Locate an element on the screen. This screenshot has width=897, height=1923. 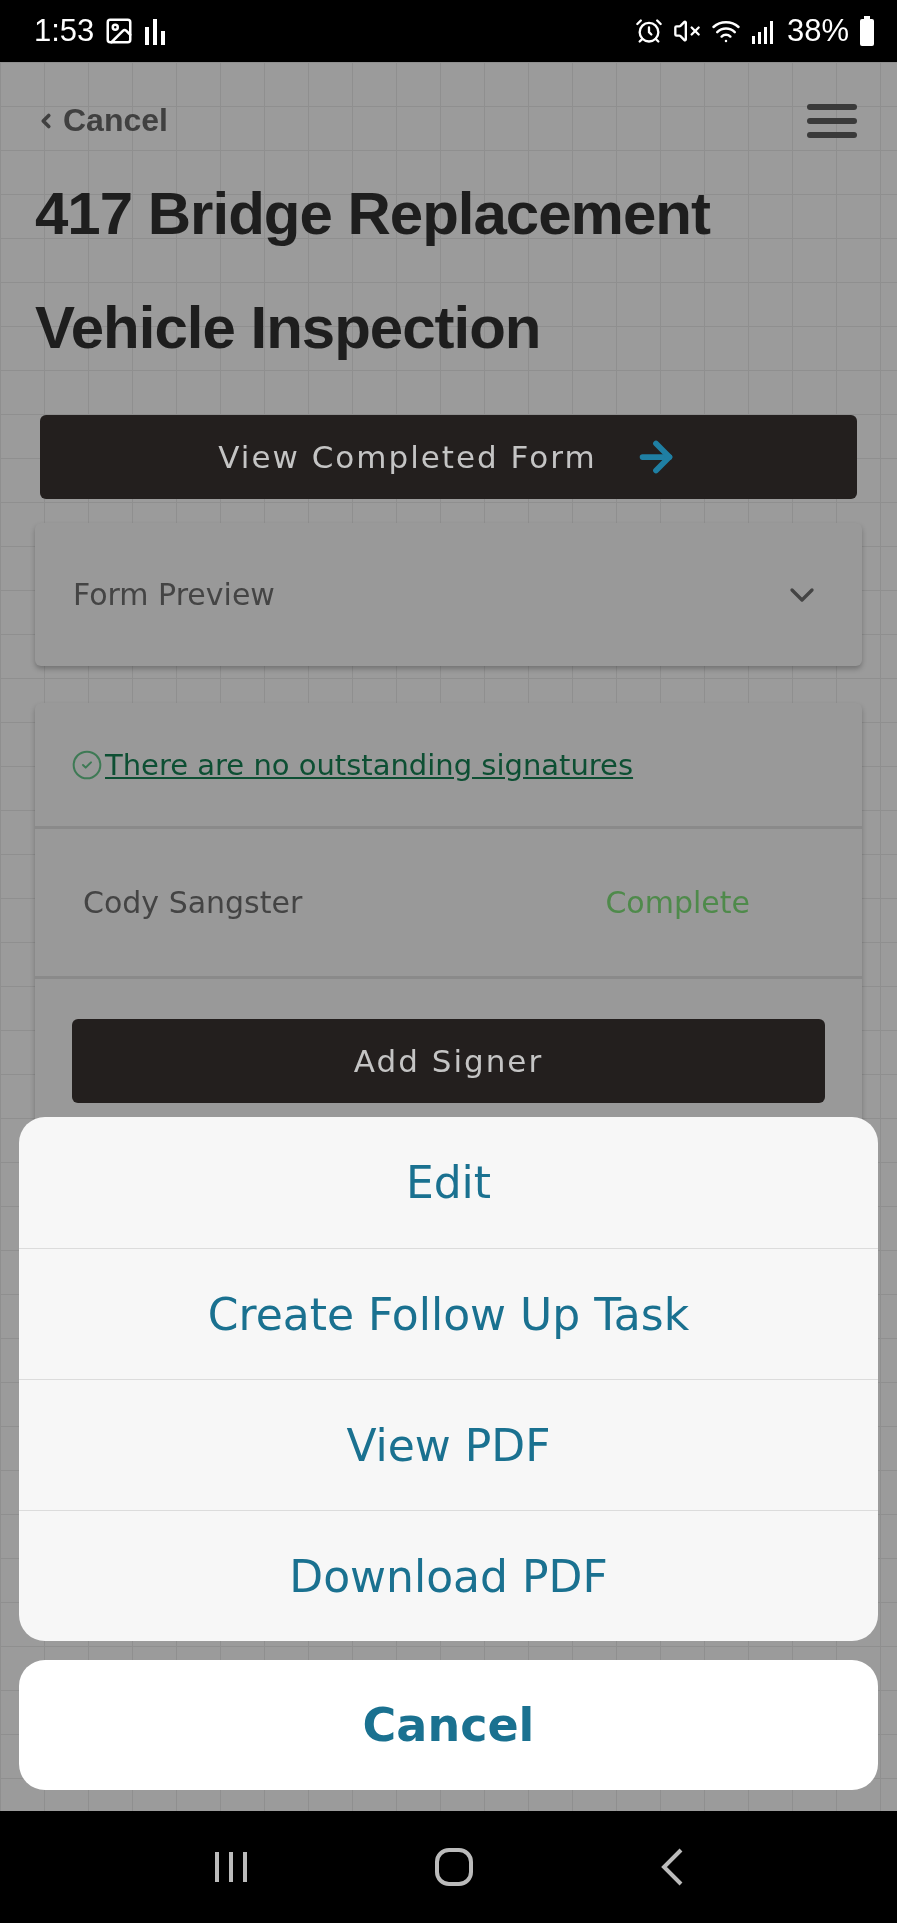
recent-apps-icon is located at coordinates (230, 1867).